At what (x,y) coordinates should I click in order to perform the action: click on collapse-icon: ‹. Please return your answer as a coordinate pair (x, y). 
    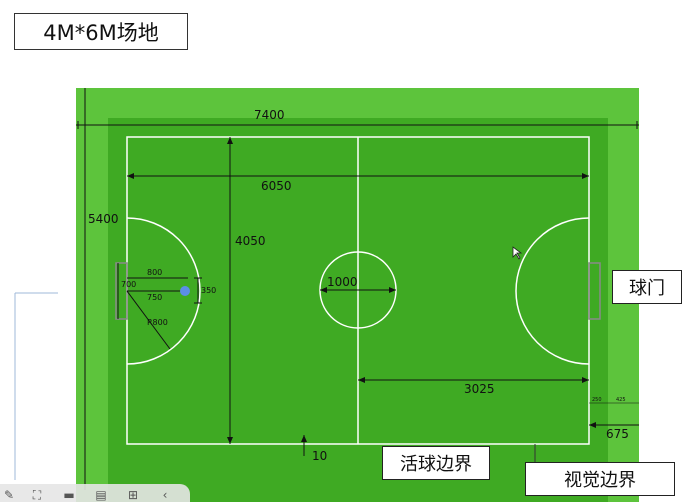
    Looking at the image, I should click on (165, 495).